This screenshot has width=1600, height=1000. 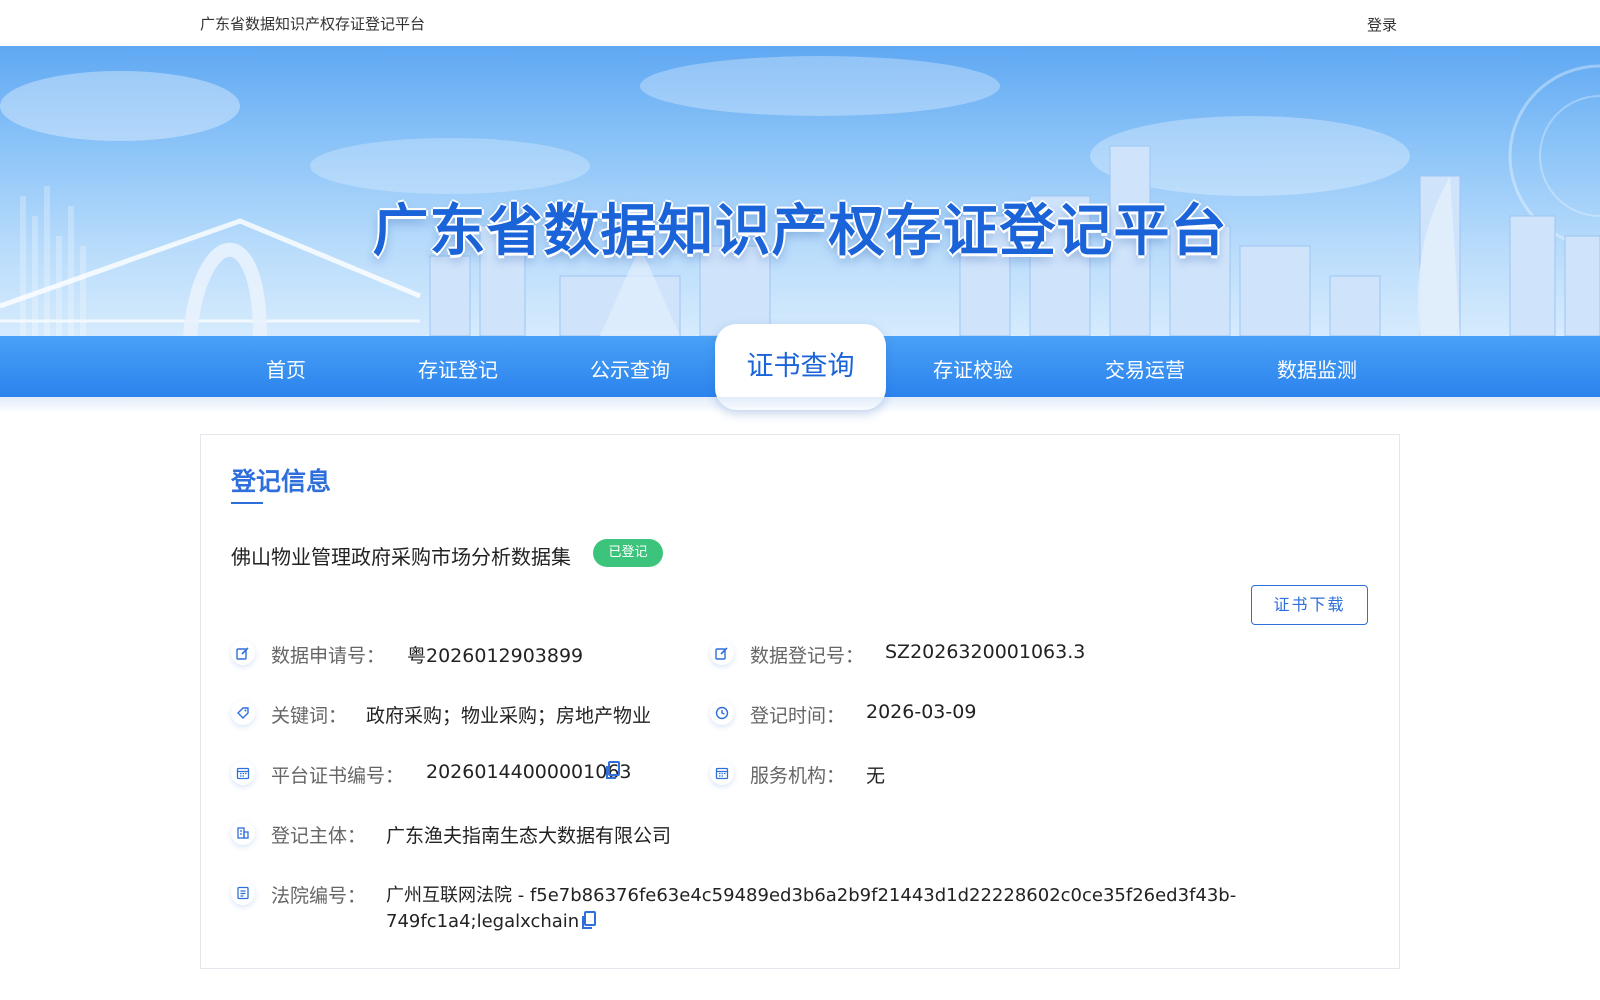 What do you see at coordinates (313, 24) in the screenshot?
I see `site-title: 广东省数据知识产权存证登记平台` at bounding box center [313, 24].